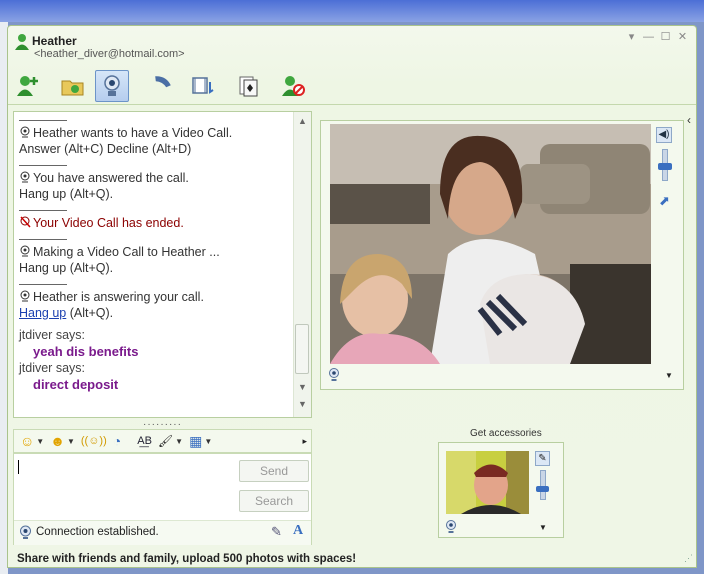  I want to click on voice-clip-icon: ◔, so click(117, 441).